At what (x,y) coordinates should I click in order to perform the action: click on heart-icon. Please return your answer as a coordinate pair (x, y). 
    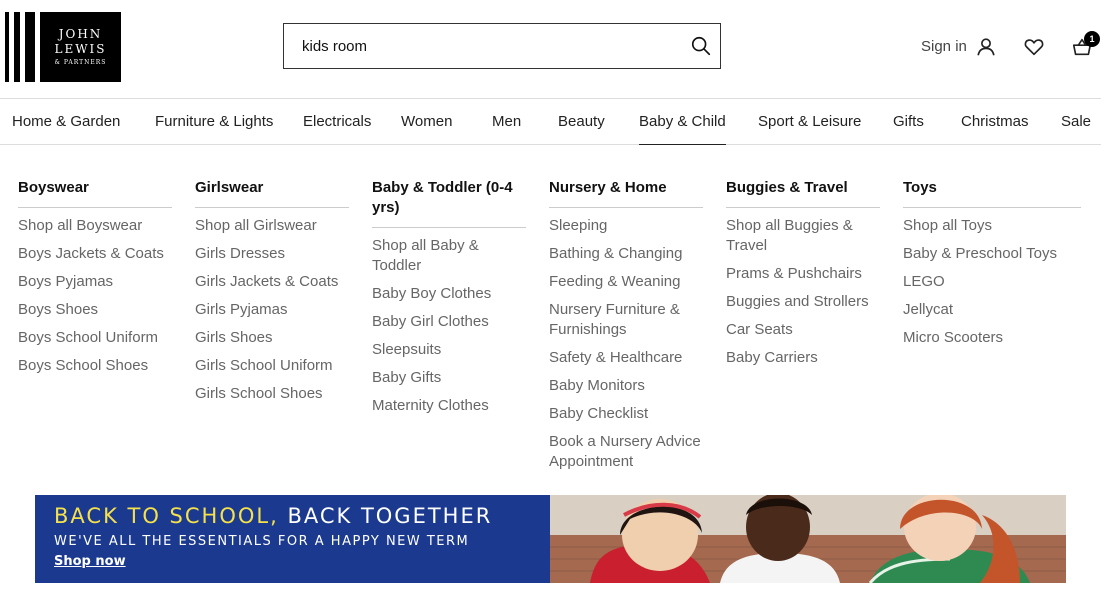
    Looking at the image, I should click on (1034, 47).